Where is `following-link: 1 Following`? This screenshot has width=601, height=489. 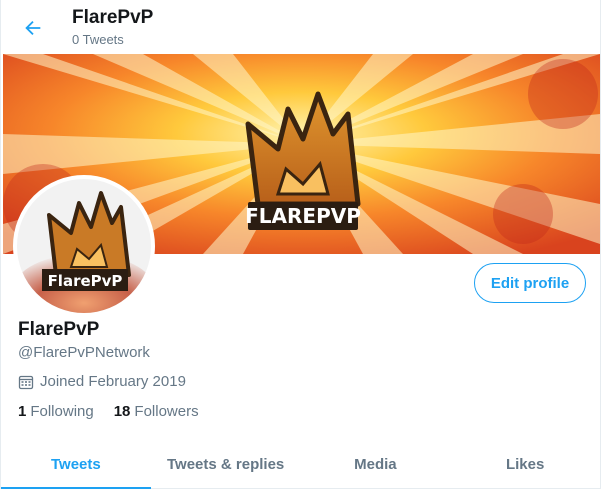
following-link: 1 Following is located at coordinates (56, 411).